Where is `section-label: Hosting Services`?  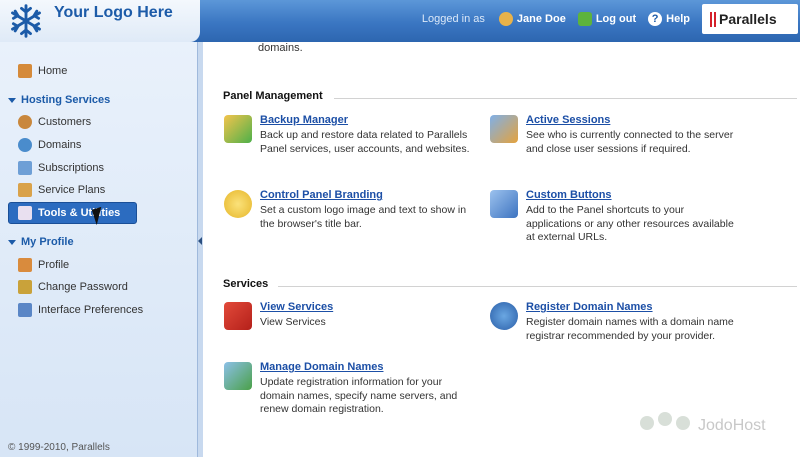 section-label: Hosting Services is located at coordinates (66, 100).